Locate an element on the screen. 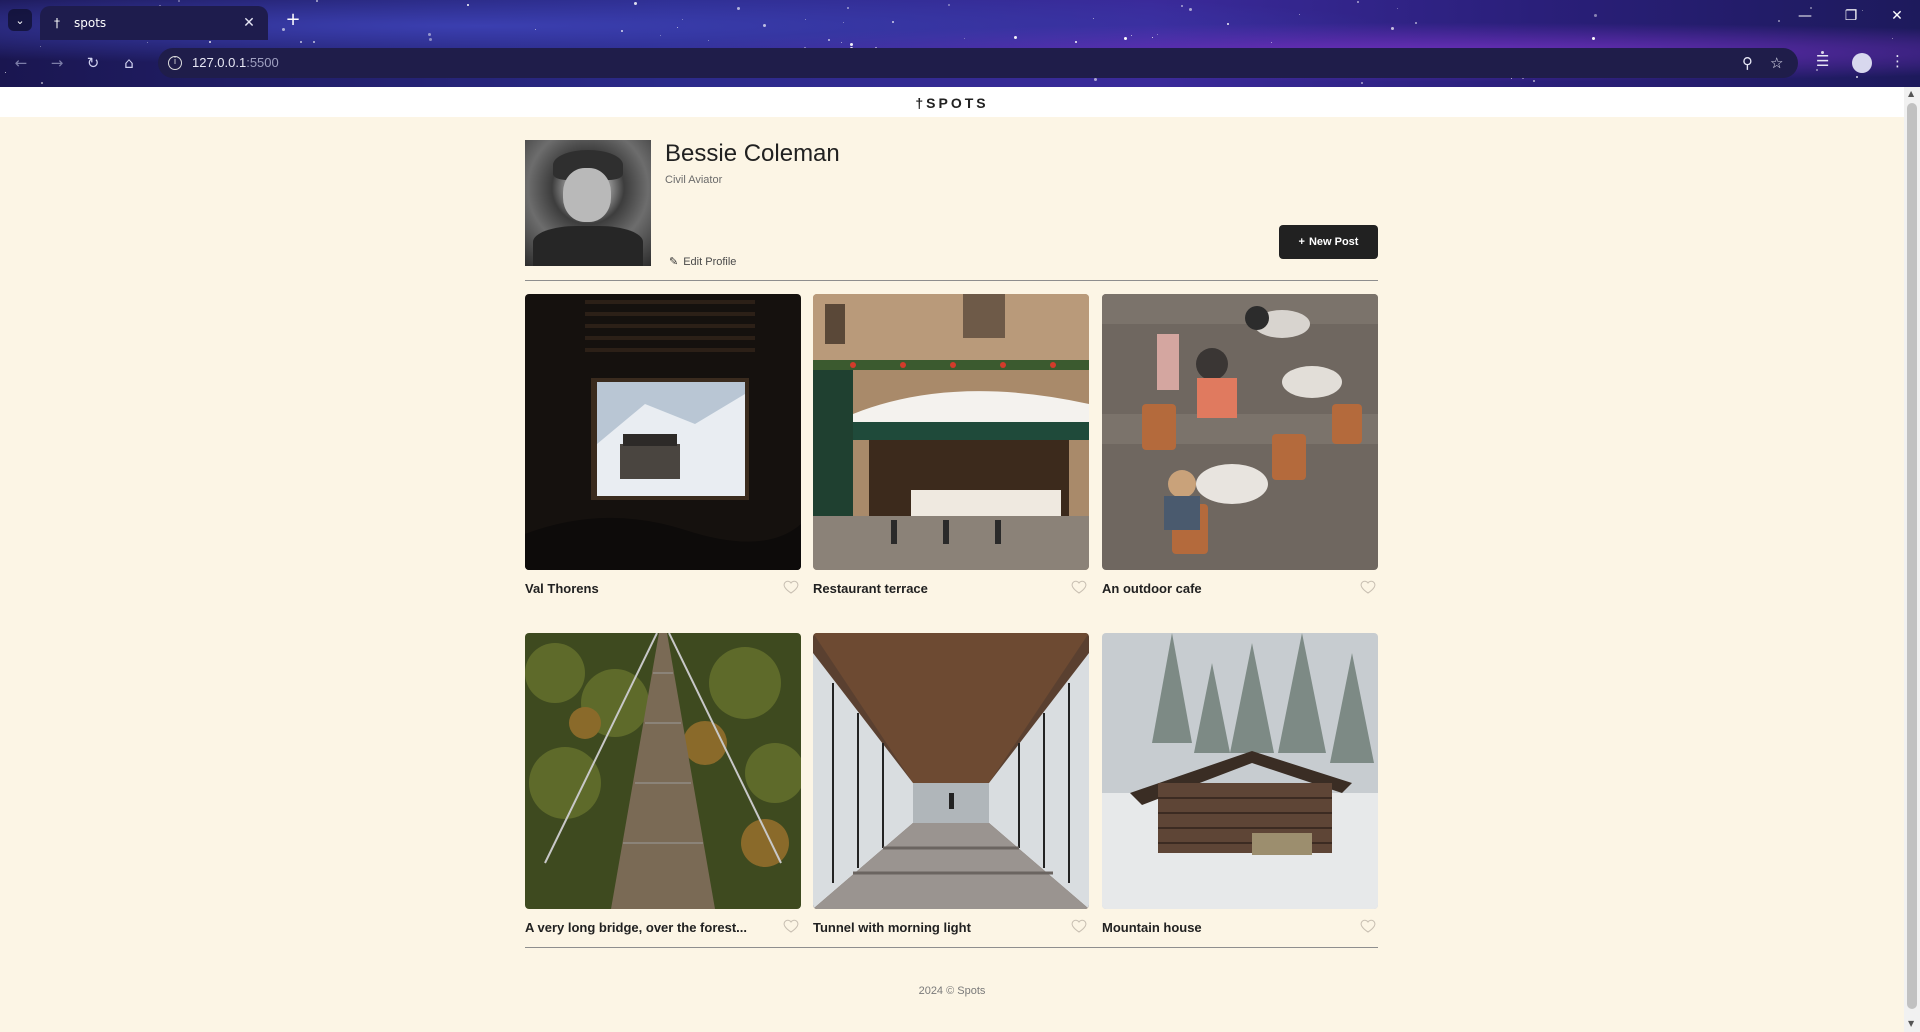 This screenshot has width=1920, height=1032. tab-search-chevron-icon: ⌄ is located at coordinates (20, 20).